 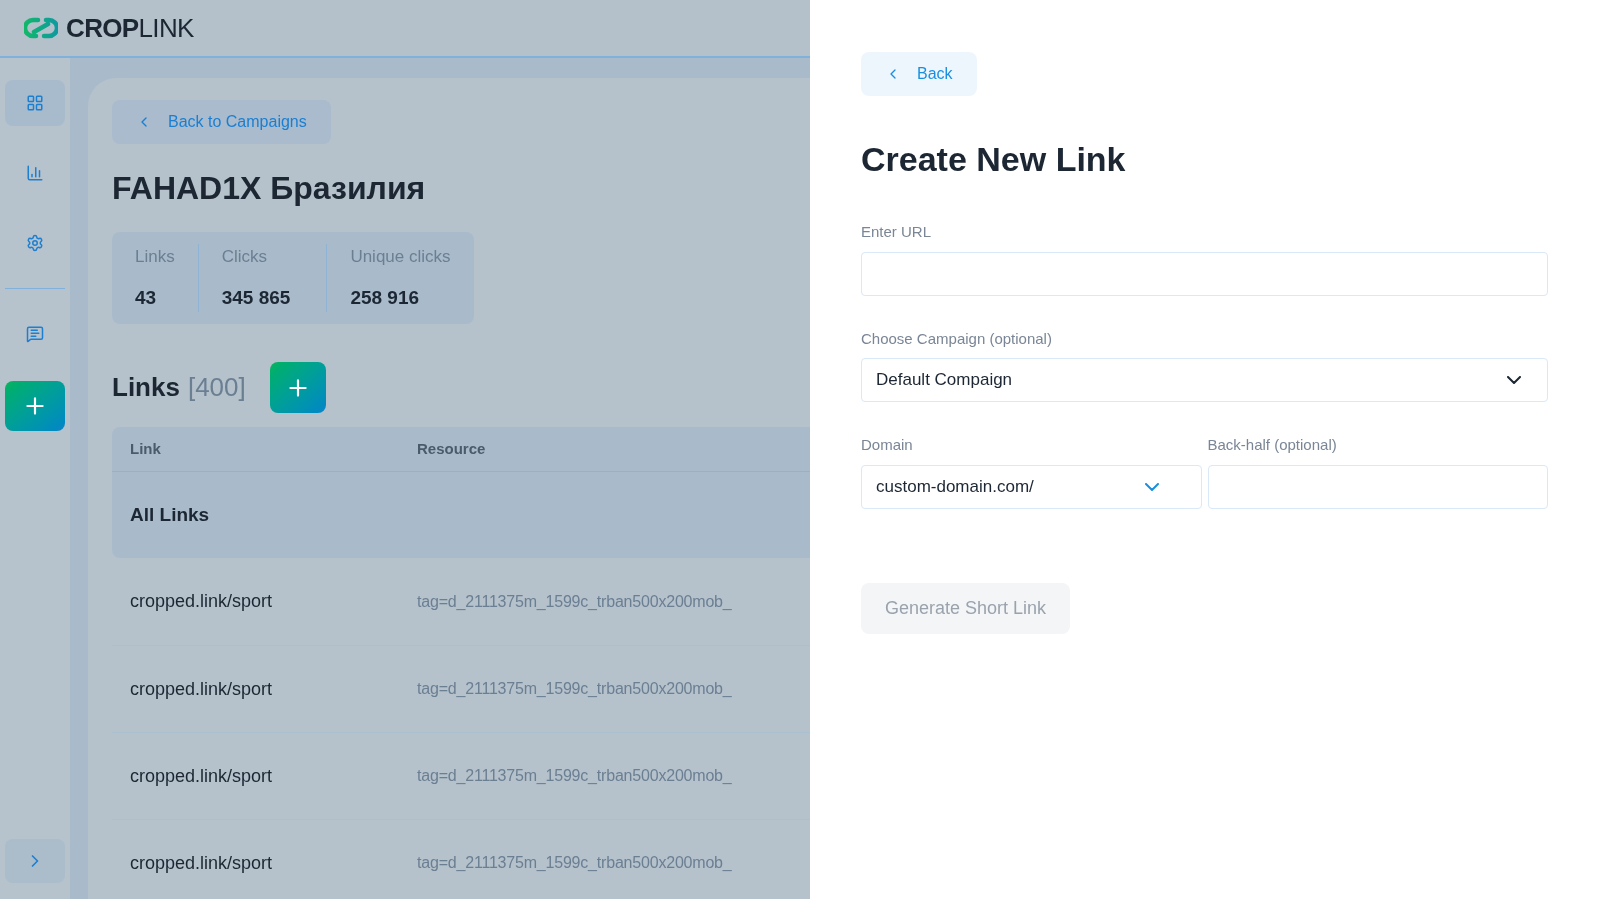 What do you see at coordinates (1272, 445) in the screenshot?
I see `field-label: Back-half (optional)` at bounding box center [1272, 445].